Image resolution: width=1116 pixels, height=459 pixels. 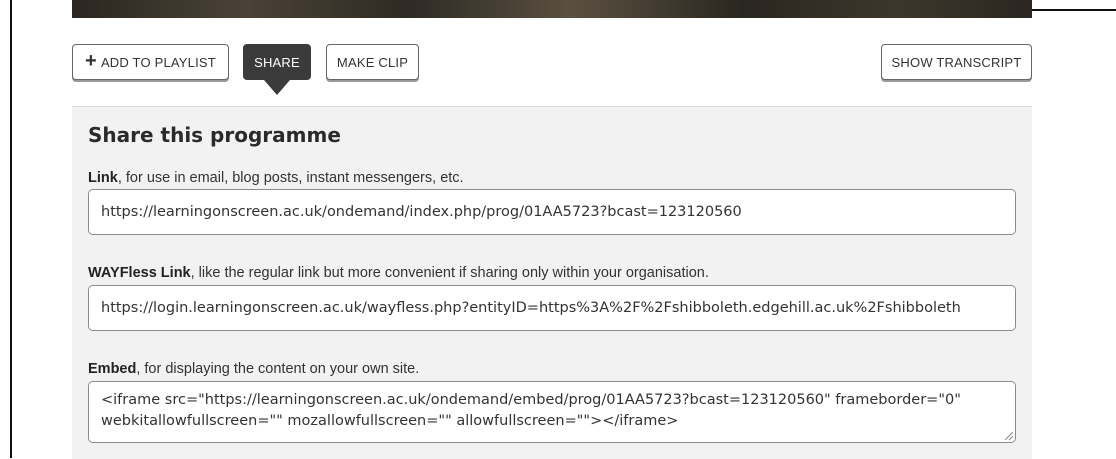 I want to click on video-player-bottom-edge, so click(x=552, y=9).